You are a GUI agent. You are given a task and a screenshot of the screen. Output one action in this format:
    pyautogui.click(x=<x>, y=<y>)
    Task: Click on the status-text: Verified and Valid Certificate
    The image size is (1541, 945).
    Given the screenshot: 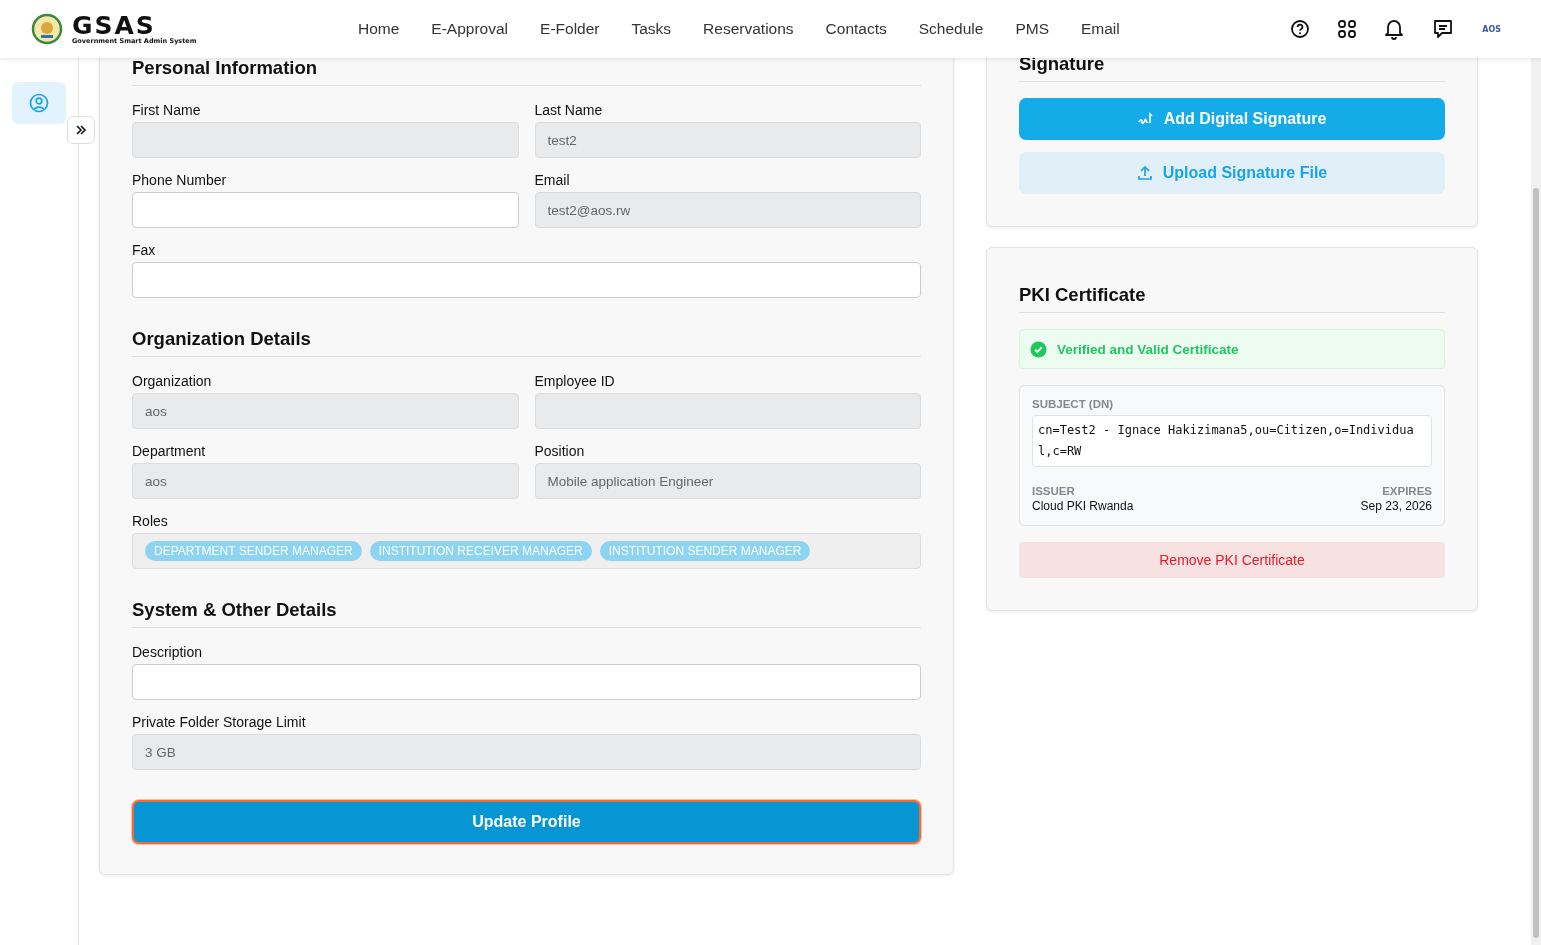 What is the action you would take?
    pyautogui.click(x=1148, y=349)
    